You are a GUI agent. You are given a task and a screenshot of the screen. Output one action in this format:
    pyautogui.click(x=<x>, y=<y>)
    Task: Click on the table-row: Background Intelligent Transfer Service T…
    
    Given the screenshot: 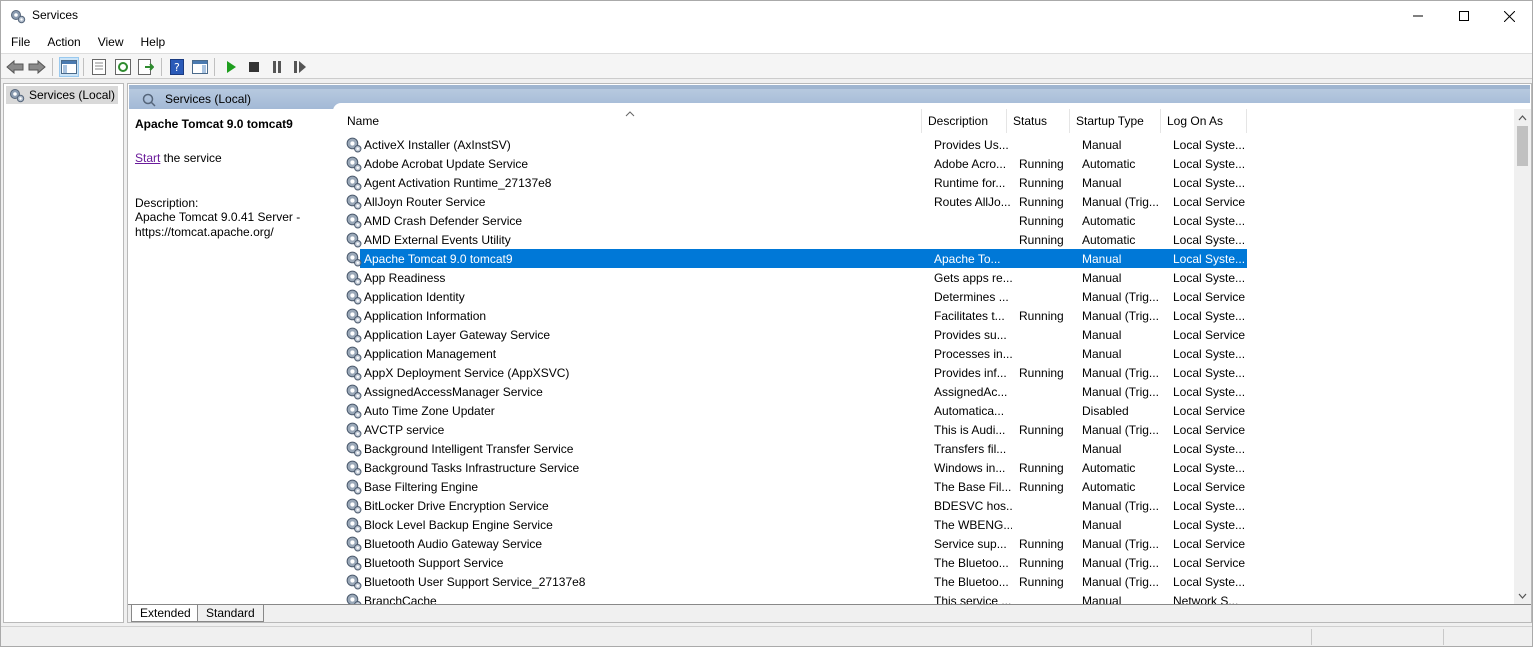 What is the action you would take?
    pyautogui.click(x=927, y=448)
    